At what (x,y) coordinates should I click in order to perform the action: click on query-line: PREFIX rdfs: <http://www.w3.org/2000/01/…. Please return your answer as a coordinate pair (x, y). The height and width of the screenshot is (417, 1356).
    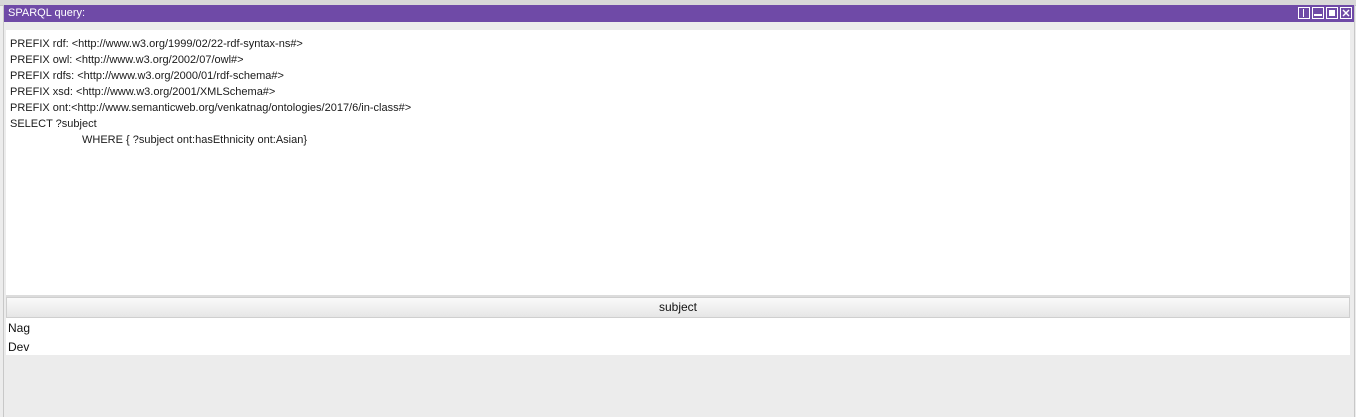
    Looking at the image, I should click on (147, 76).